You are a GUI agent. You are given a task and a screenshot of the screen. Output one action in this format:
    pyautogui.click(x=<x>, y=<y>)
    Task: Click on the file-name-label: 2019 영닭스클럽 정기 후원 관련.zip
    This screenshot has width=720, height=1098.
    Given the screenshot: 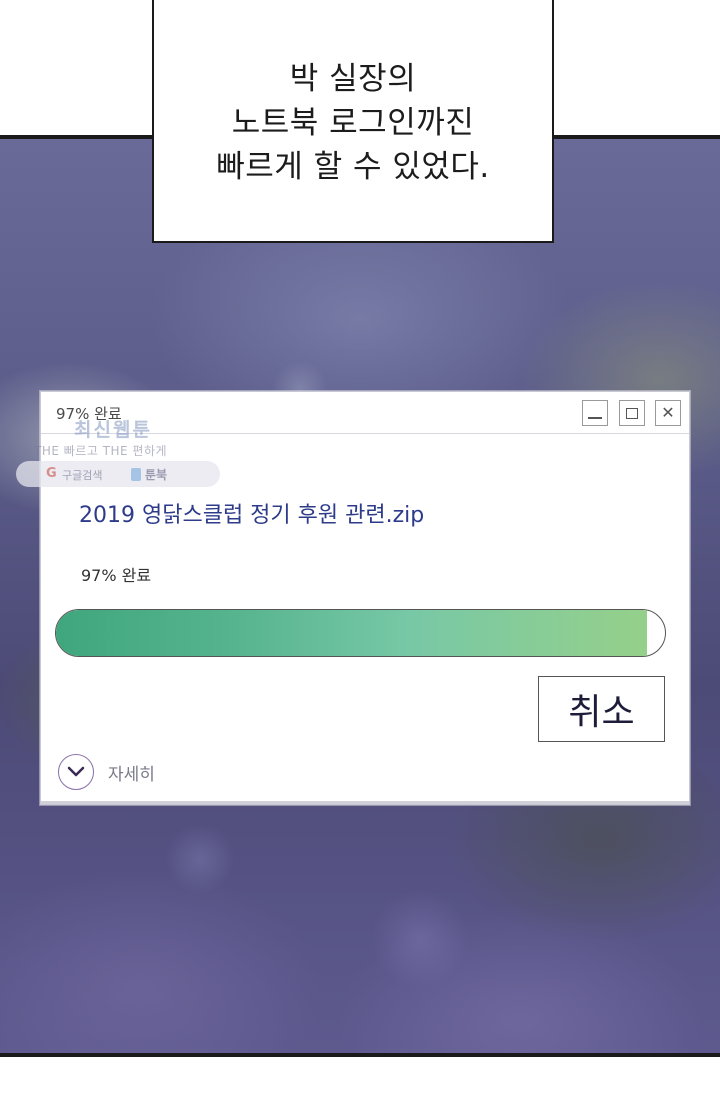 What is the action you would take?
    pyautogui.click(x=252, y=515)
    